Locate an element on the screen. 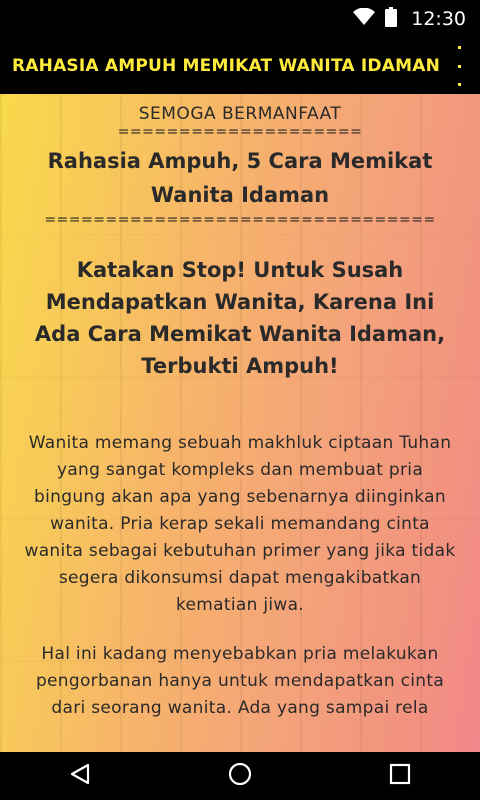 The height and width of the screenshot is (800, 480). navigation-bar is located at coordinates (240, 776).